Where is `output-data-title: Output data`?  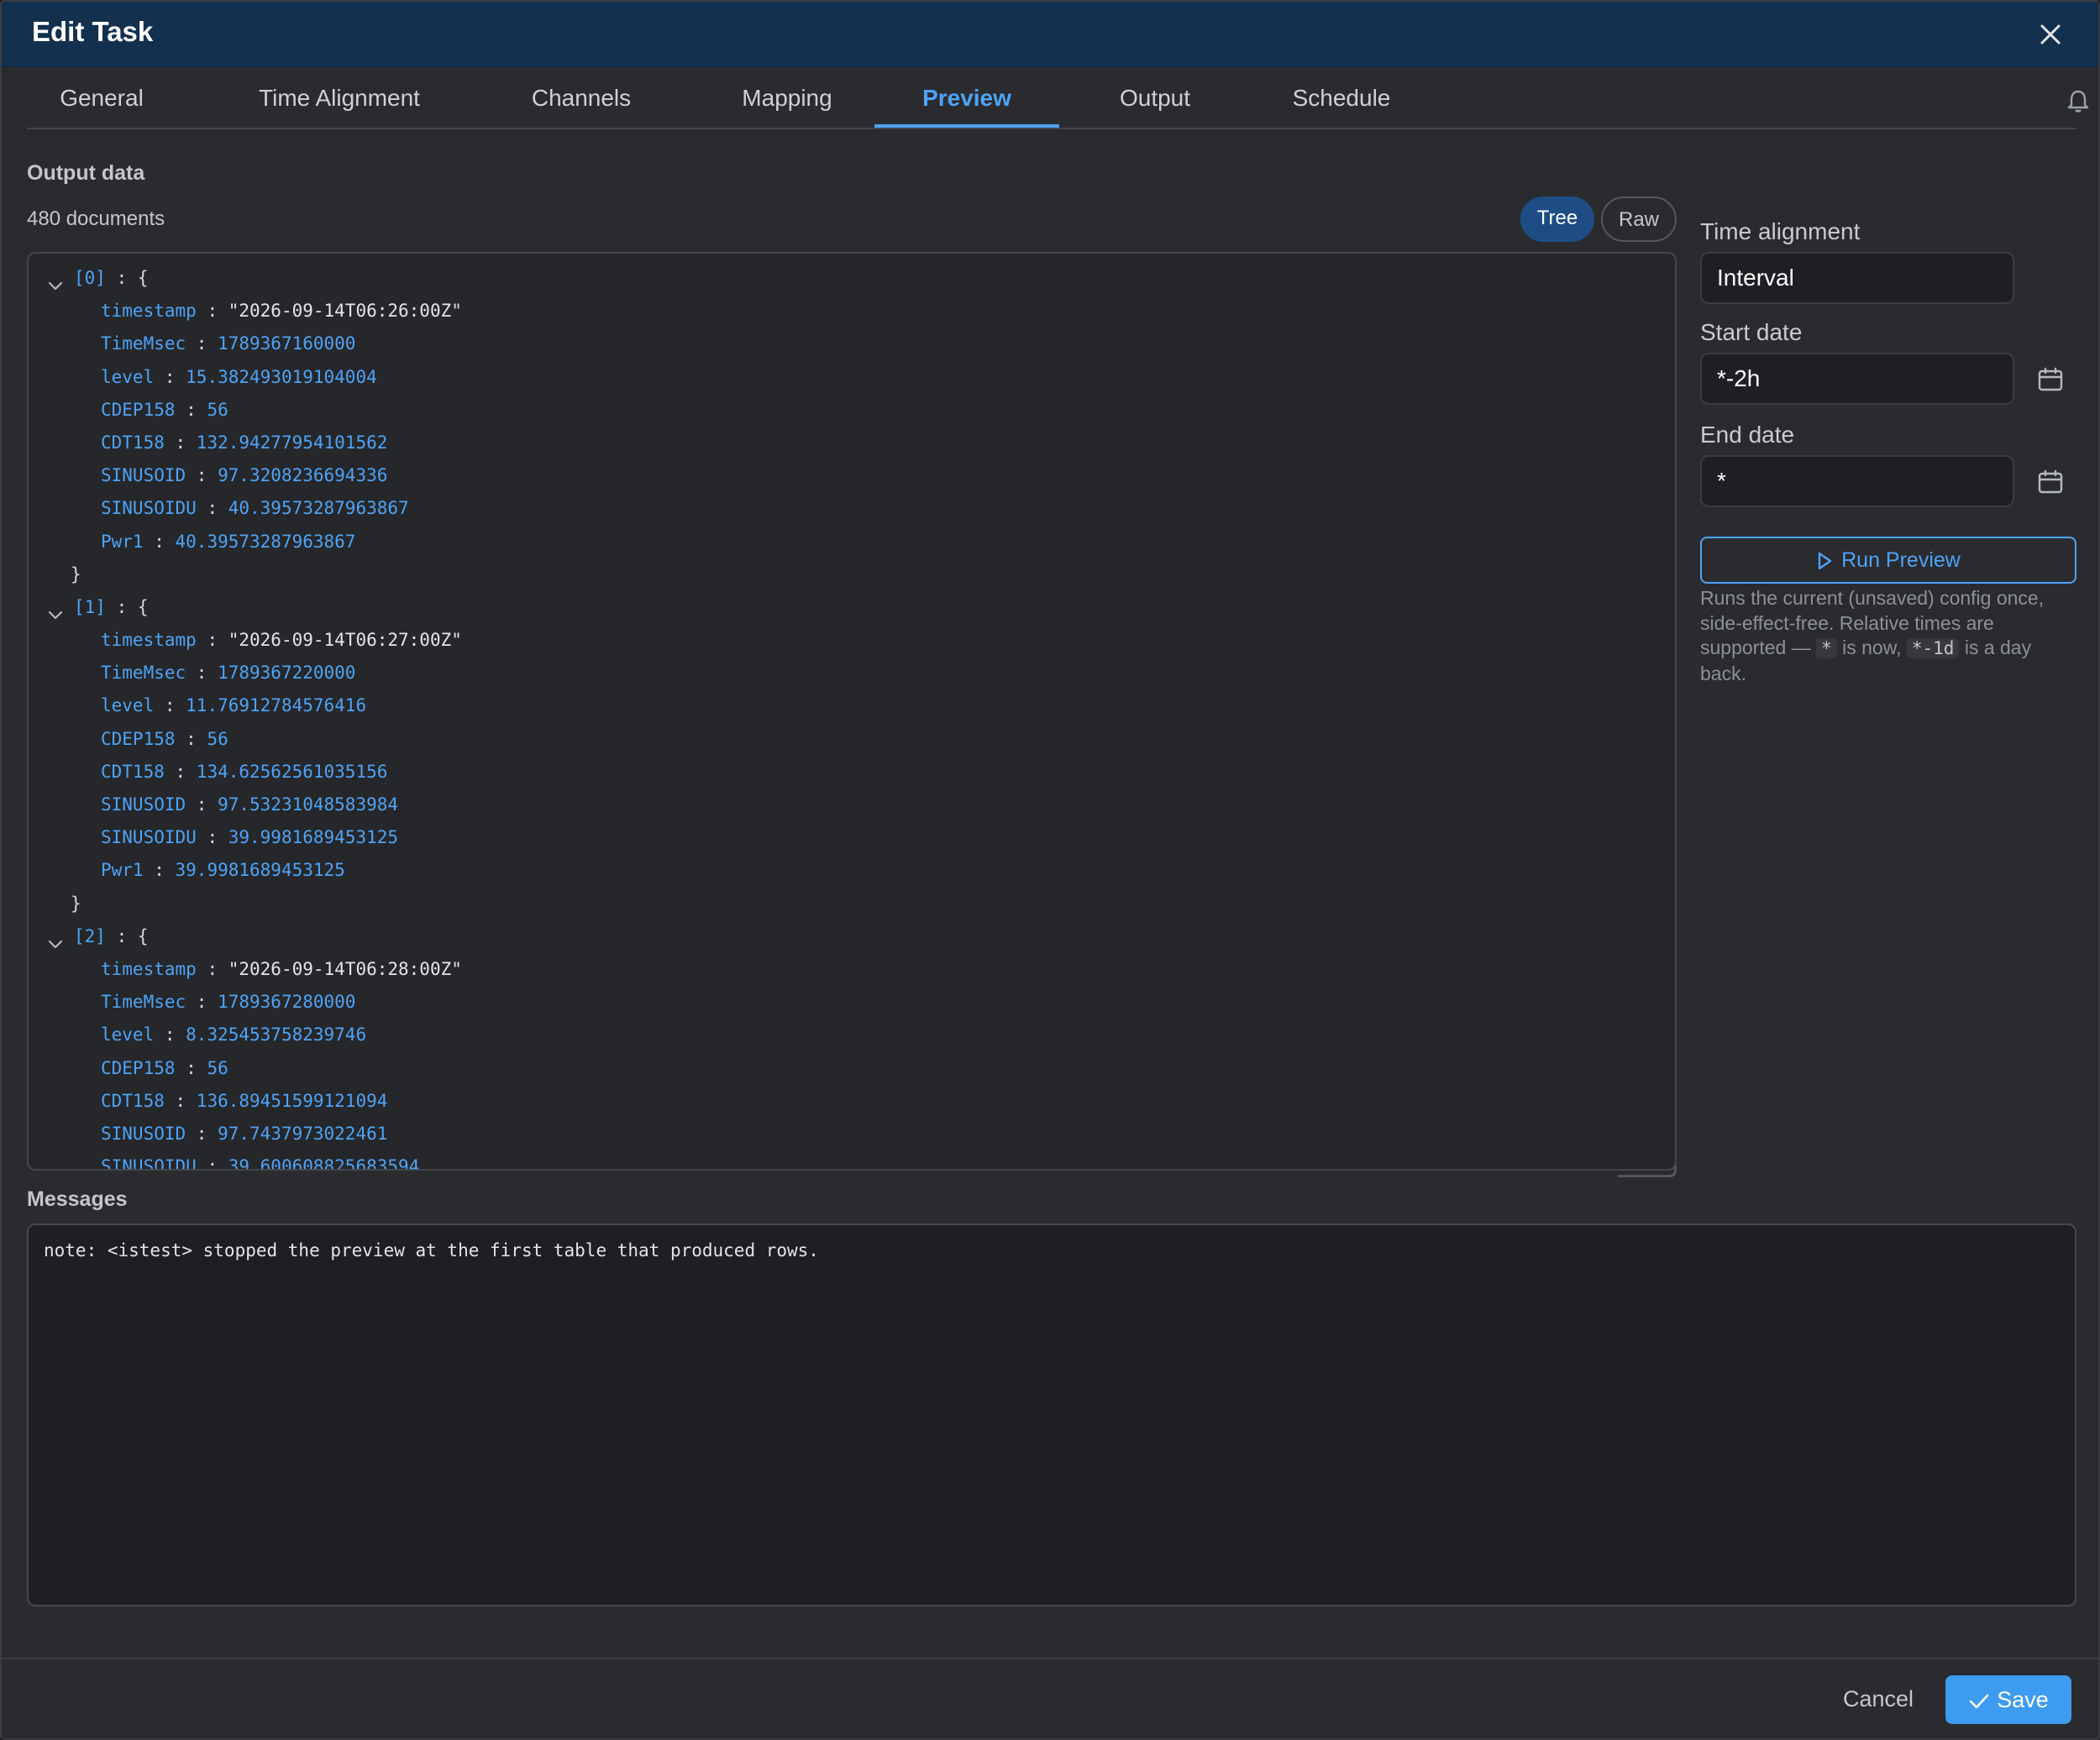
output-data-title: Output data is located at coordinates (86, 173).